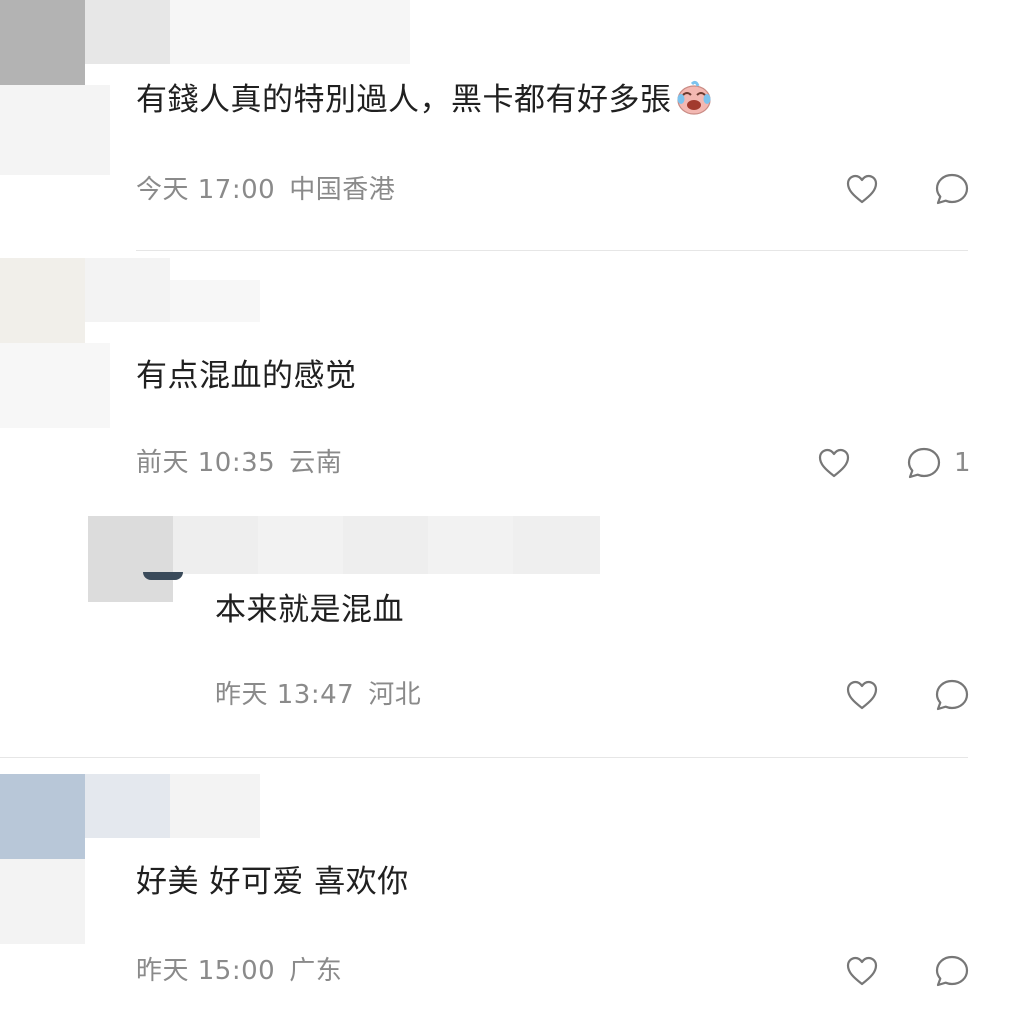 The width and height of the screenshot is (1010, 1034). I want to click on reply-meta: 昨天 13:47 河北, so click(325, 695).